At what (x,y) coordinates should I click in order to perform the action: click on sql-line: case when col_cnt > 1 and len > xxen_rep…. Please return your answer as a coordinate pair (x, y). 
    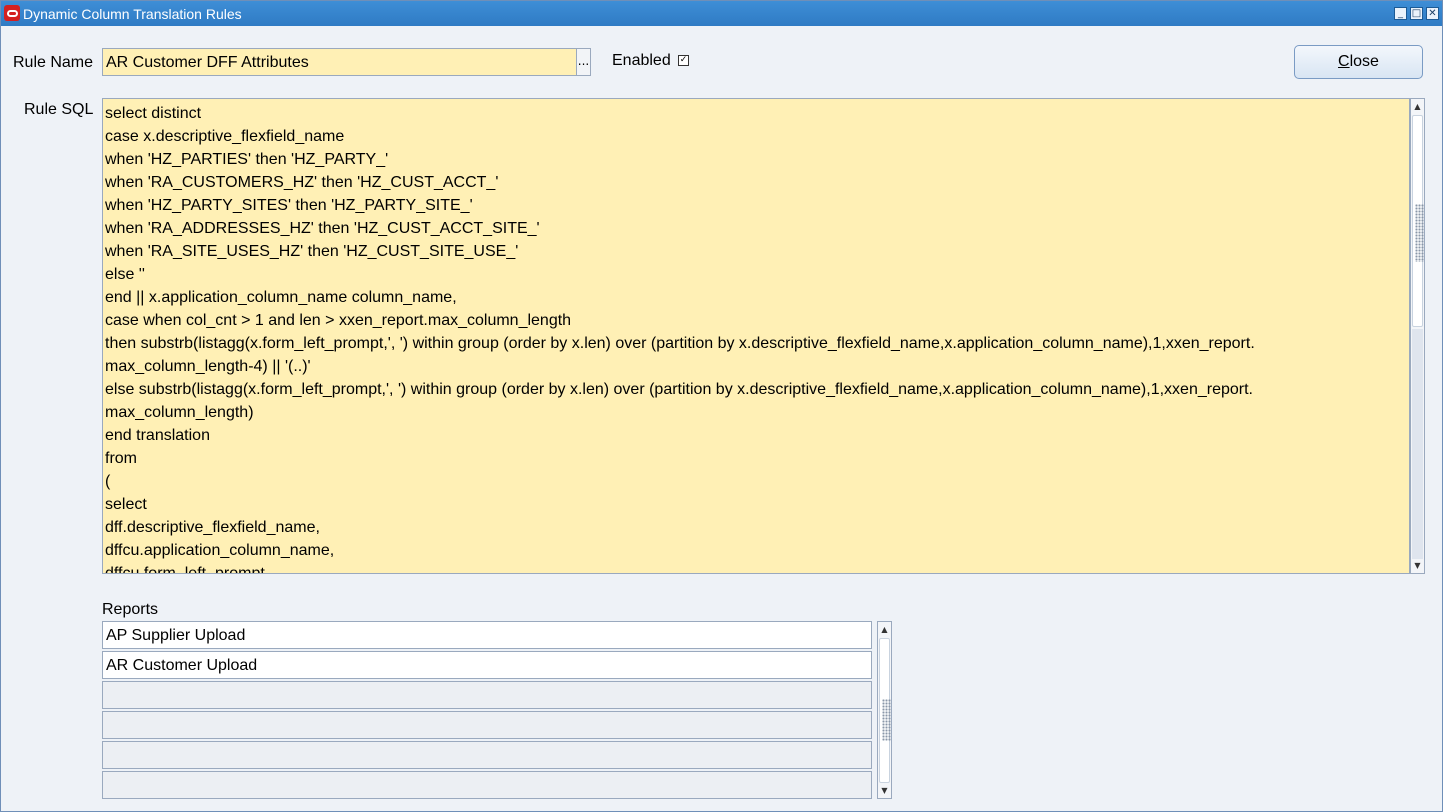
    Looking at the image, I should click on (338, 320).